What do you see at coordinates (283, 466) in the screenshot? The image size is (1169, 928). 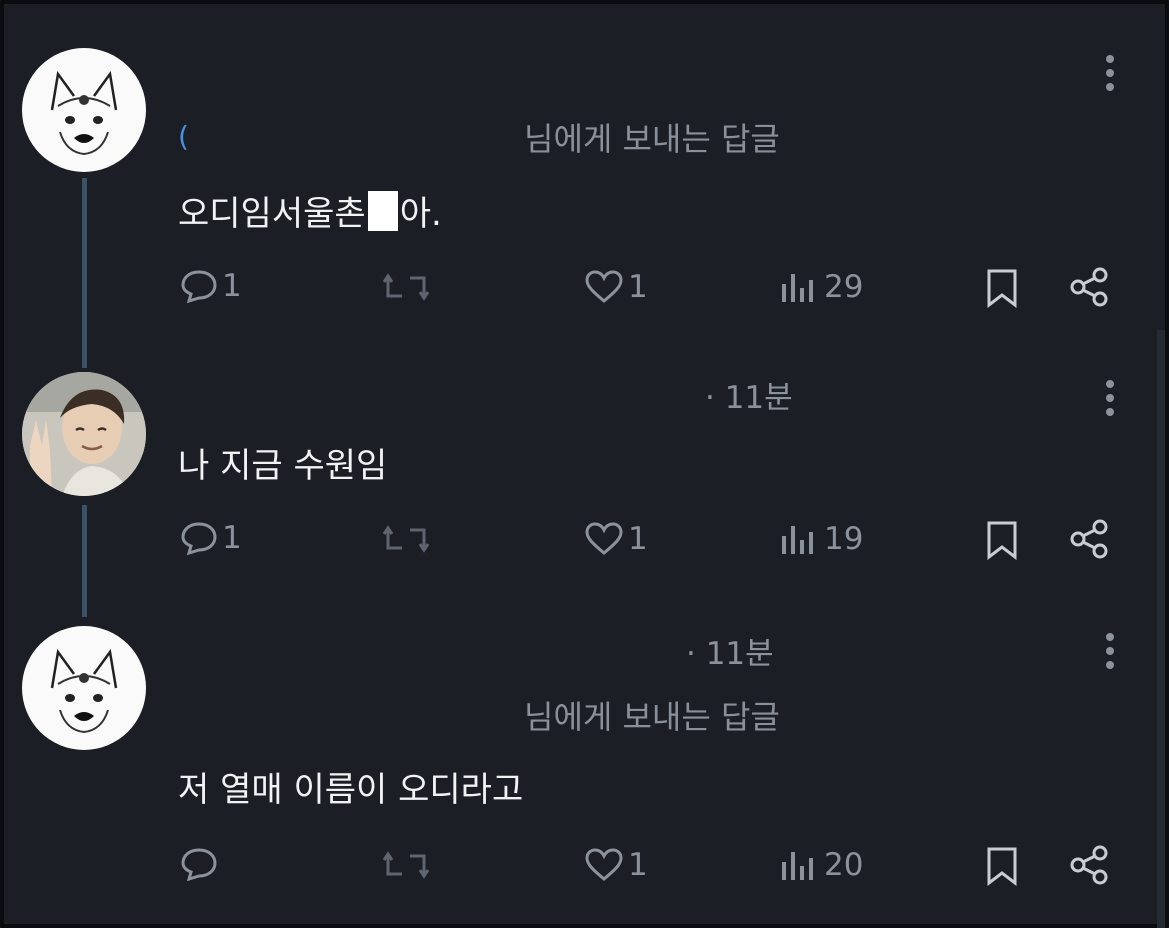 I see `post-text: 나 지금 수원임` at bounding box center [283, 466].